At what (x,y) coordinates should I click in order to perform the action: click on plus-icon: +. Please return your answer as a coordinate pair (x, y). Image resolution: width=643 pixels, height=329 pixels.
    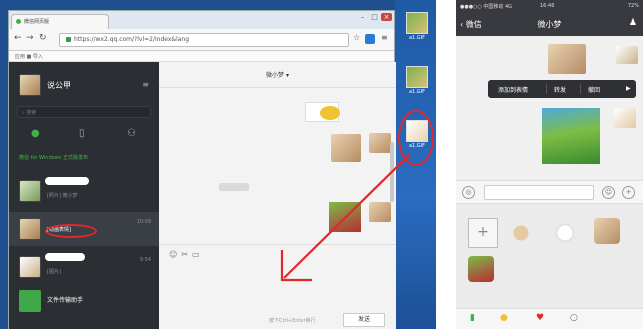
    Looking at the image, I should click on (628, 192).